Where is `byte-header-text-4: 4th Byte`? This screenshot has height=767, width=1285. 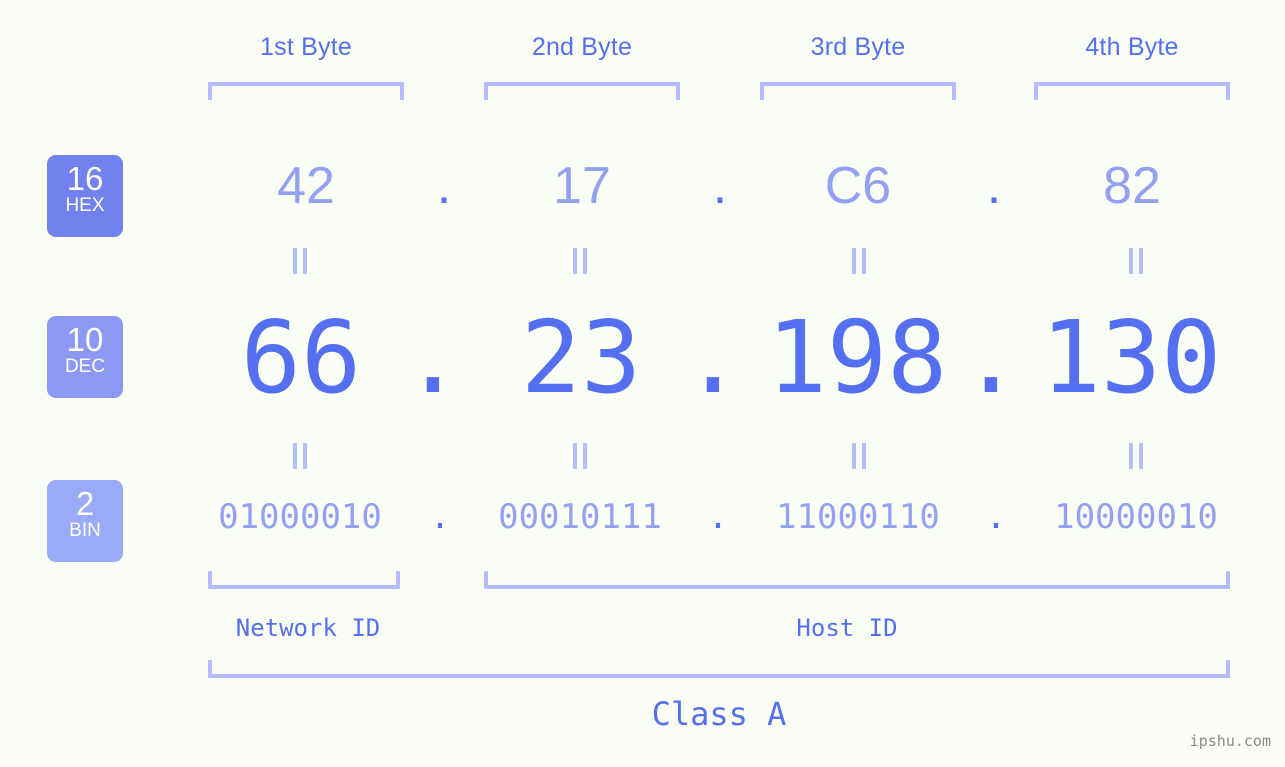 byte-header-text-4: 4th Byte is located at coordinates (1132, 47).